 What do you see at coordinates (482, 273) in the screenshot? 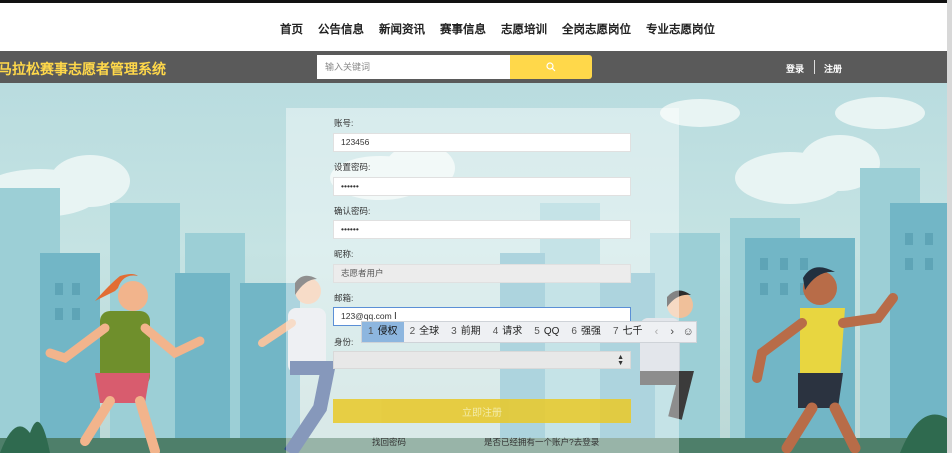
I see `nickname-input: 志愿者用户` at bounding box center [482, 273].